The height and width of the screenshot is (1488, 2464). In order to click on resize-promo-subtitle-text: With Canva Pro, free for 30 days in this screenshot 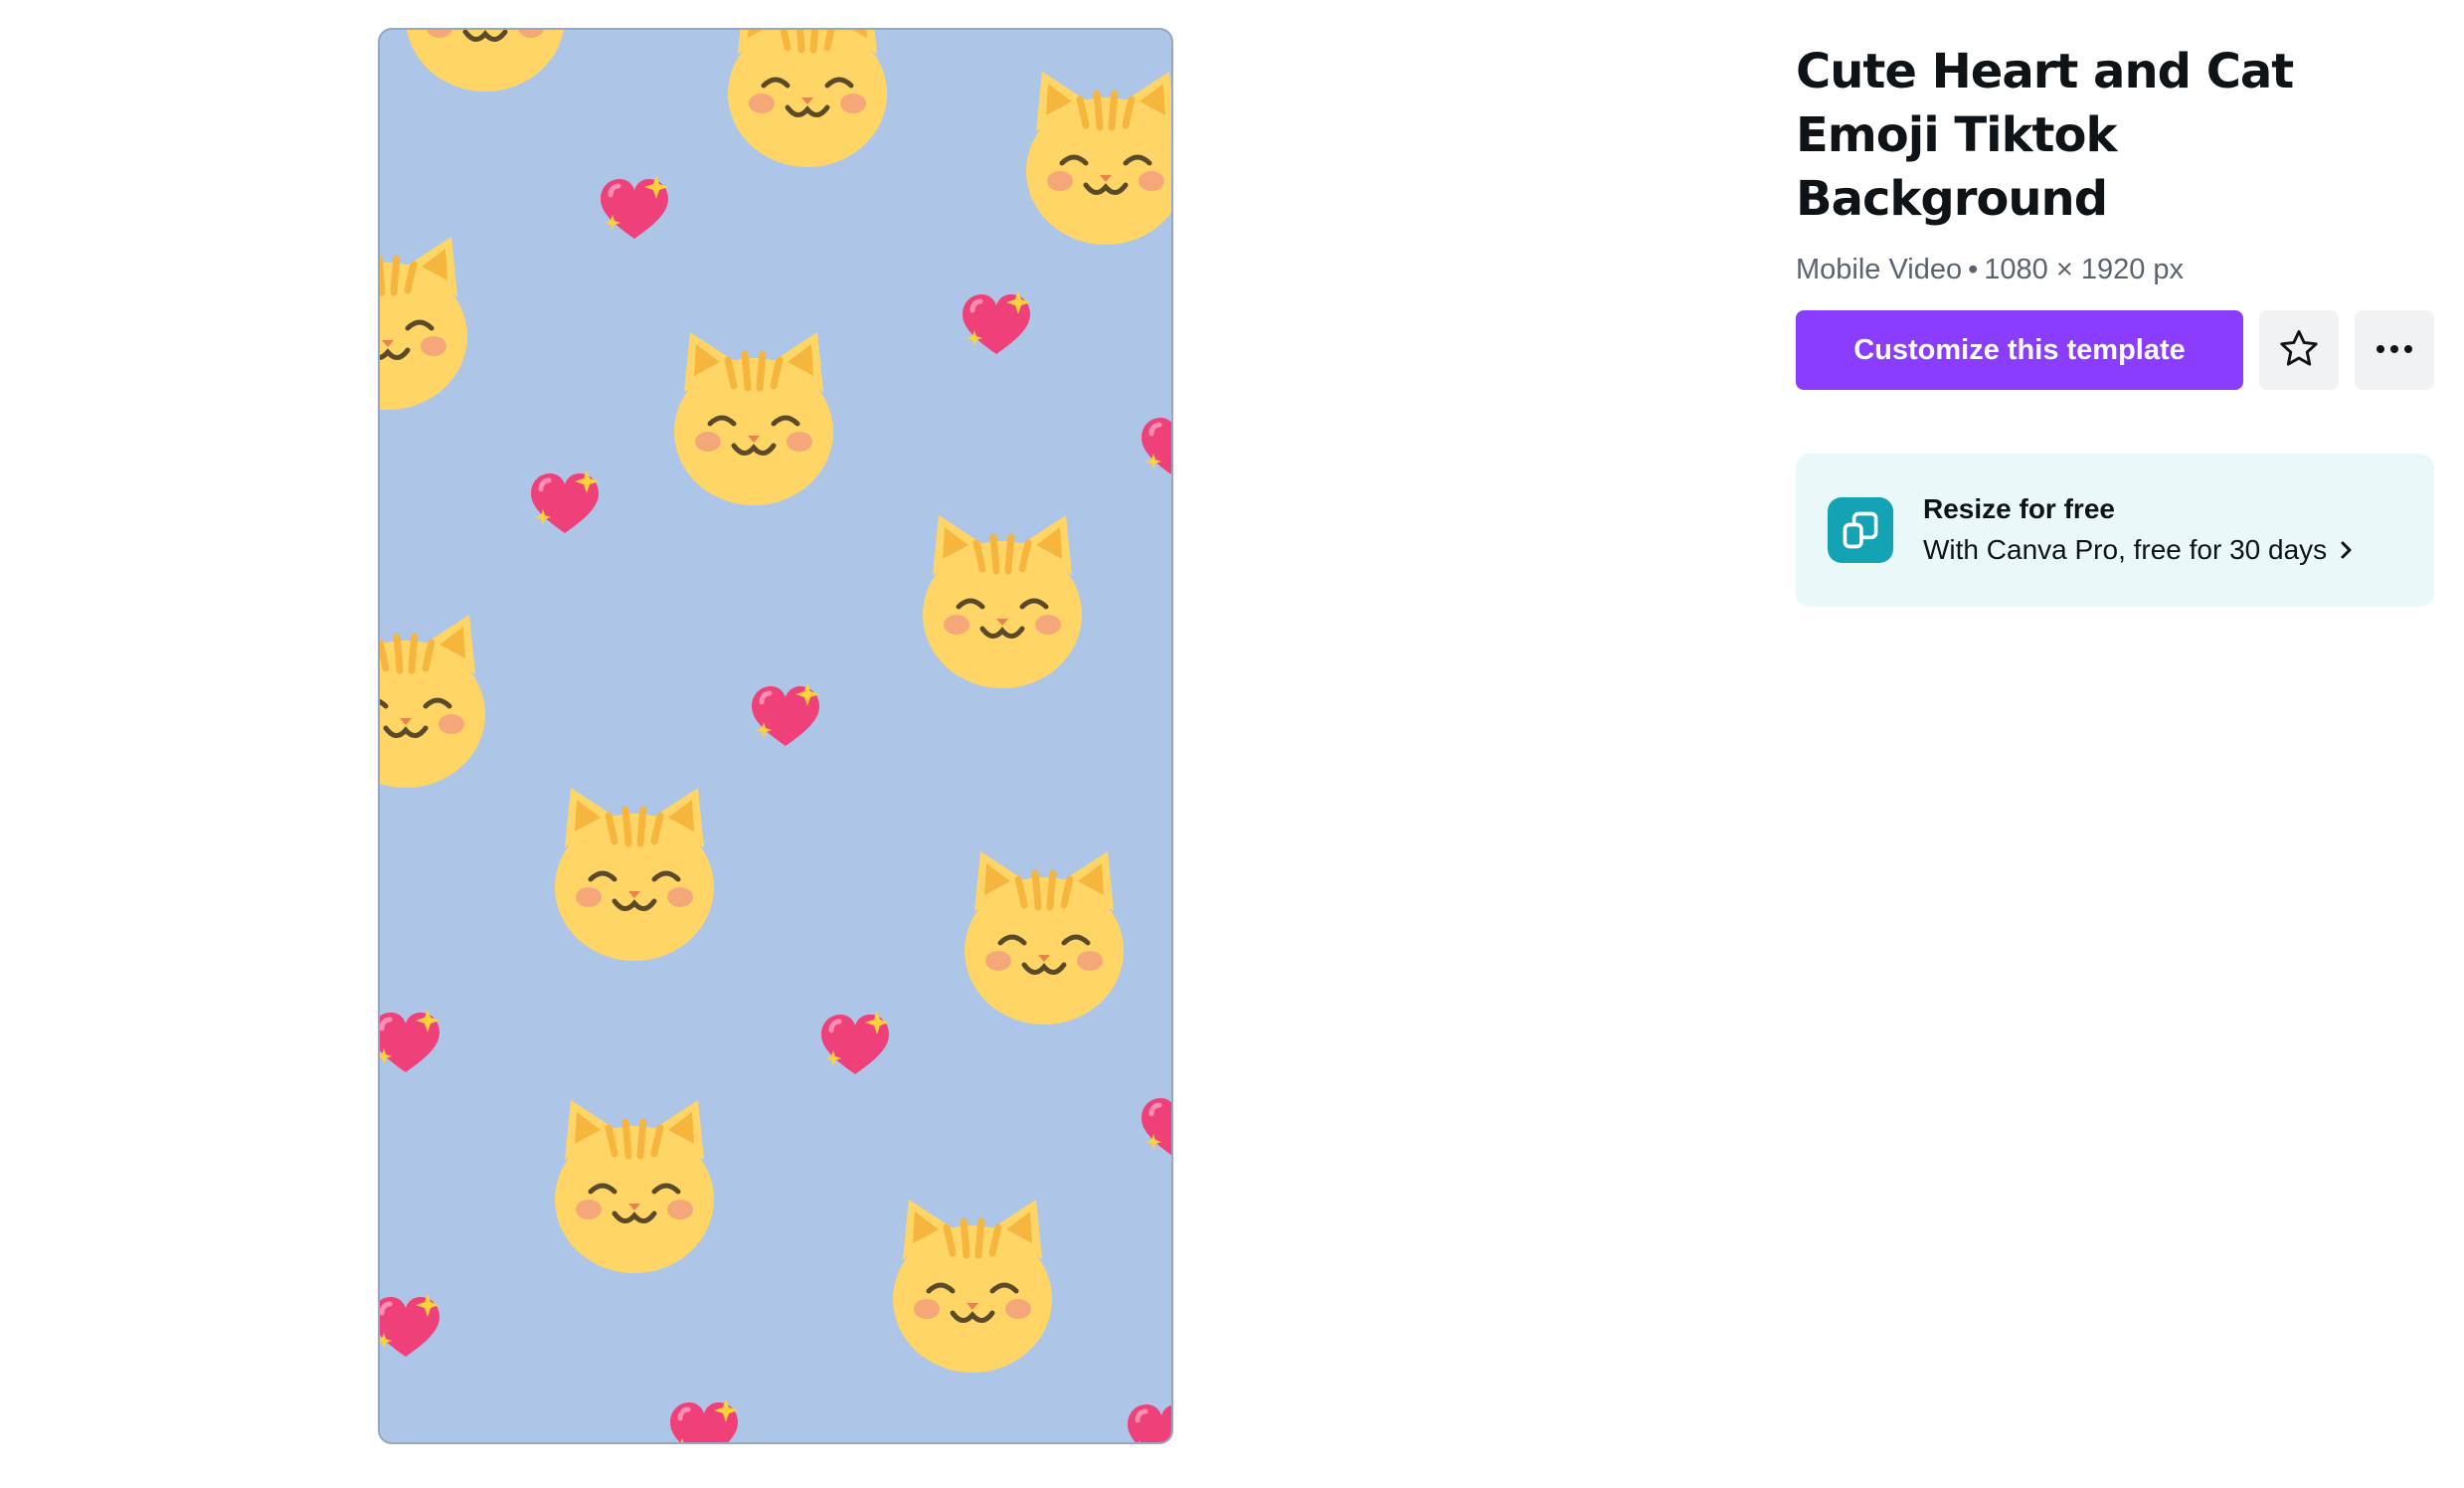, I will do `click(2125, 549)`.